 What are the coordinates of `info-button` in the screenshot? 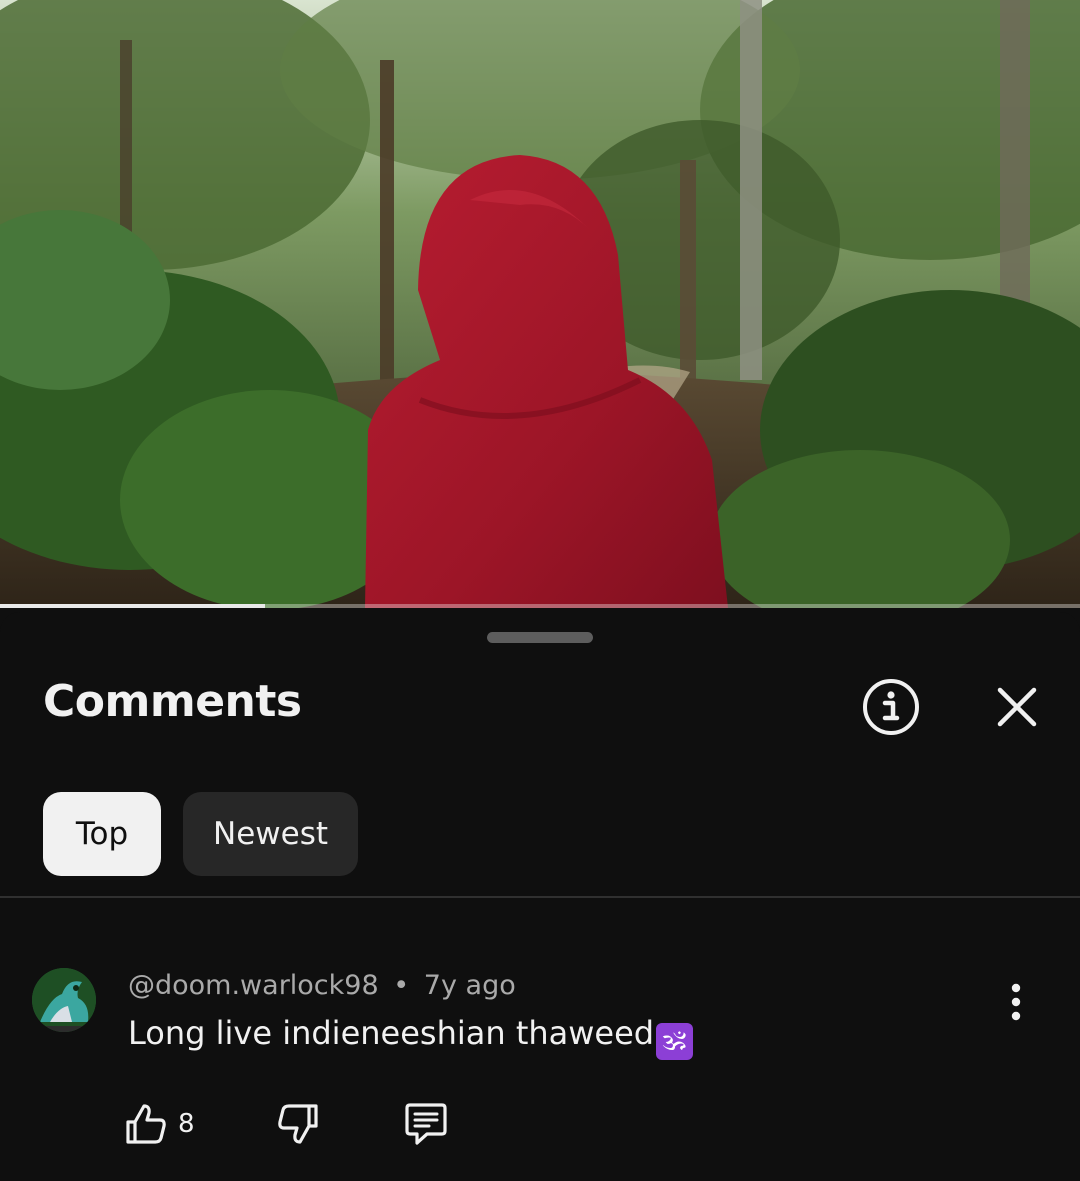 It's located at (891, 707).